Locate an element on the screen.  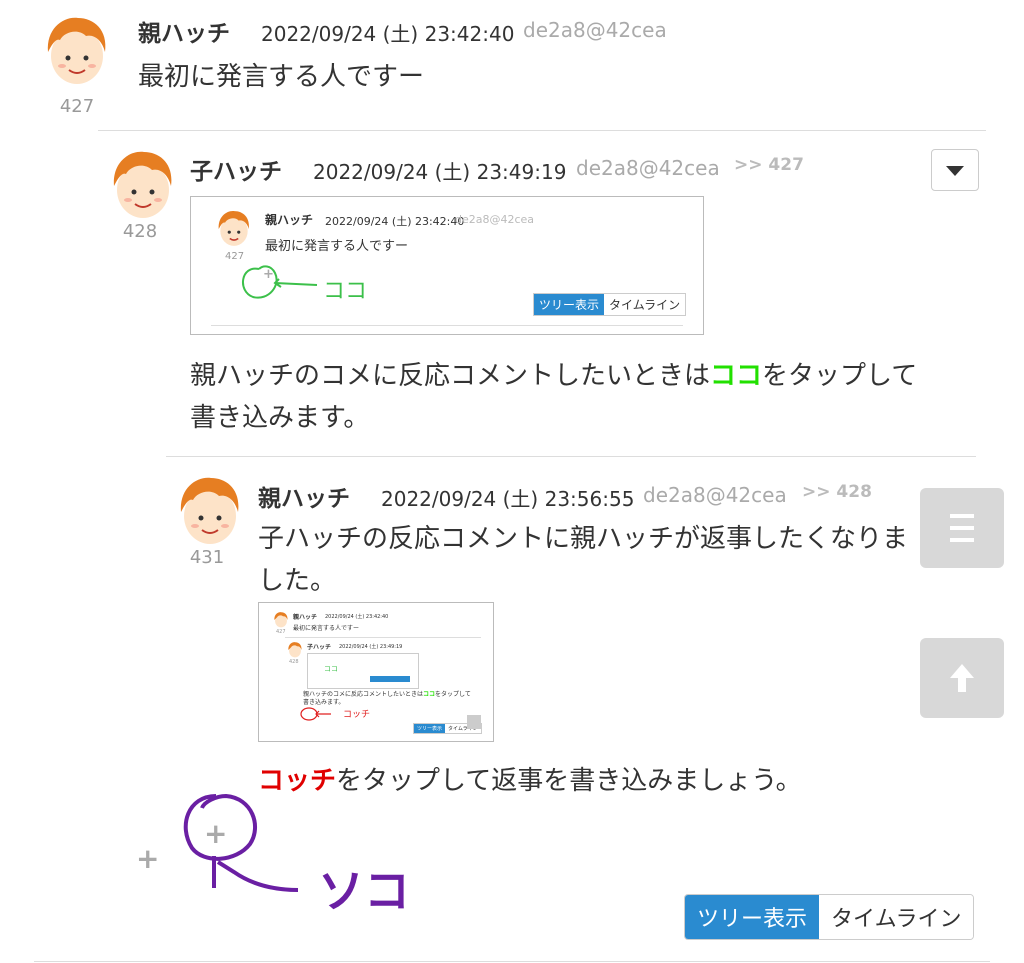
post-body: 最初に発言する人ですー is located at coordinates (281, 77).